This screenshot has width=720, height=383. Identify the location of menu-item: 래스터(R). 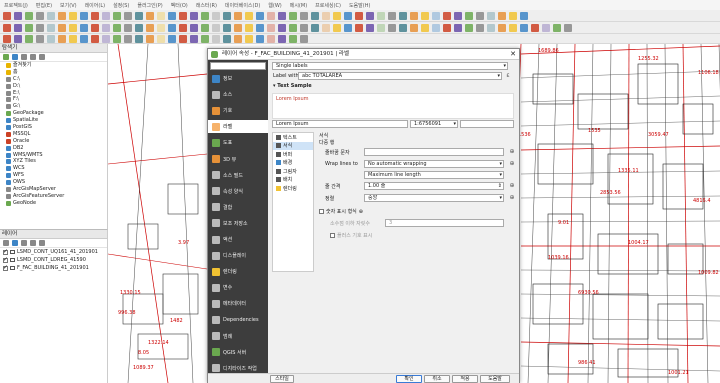
(206, 5).